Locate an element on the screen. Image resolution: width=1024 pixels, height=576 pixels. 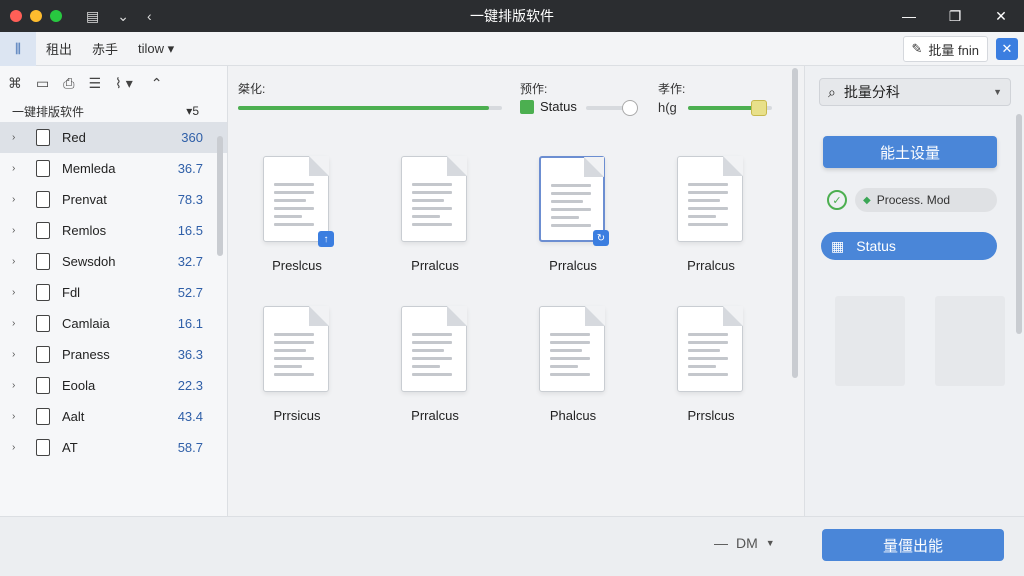
document-name: Phalcus is located at coordinates (573, 415).